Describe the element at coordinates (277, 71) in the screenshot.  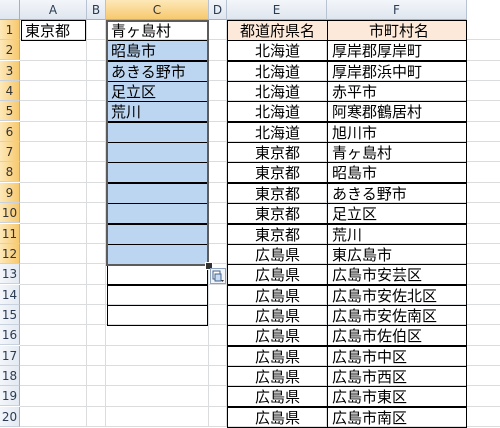
I see `cell-e3: 北海道` at that location.